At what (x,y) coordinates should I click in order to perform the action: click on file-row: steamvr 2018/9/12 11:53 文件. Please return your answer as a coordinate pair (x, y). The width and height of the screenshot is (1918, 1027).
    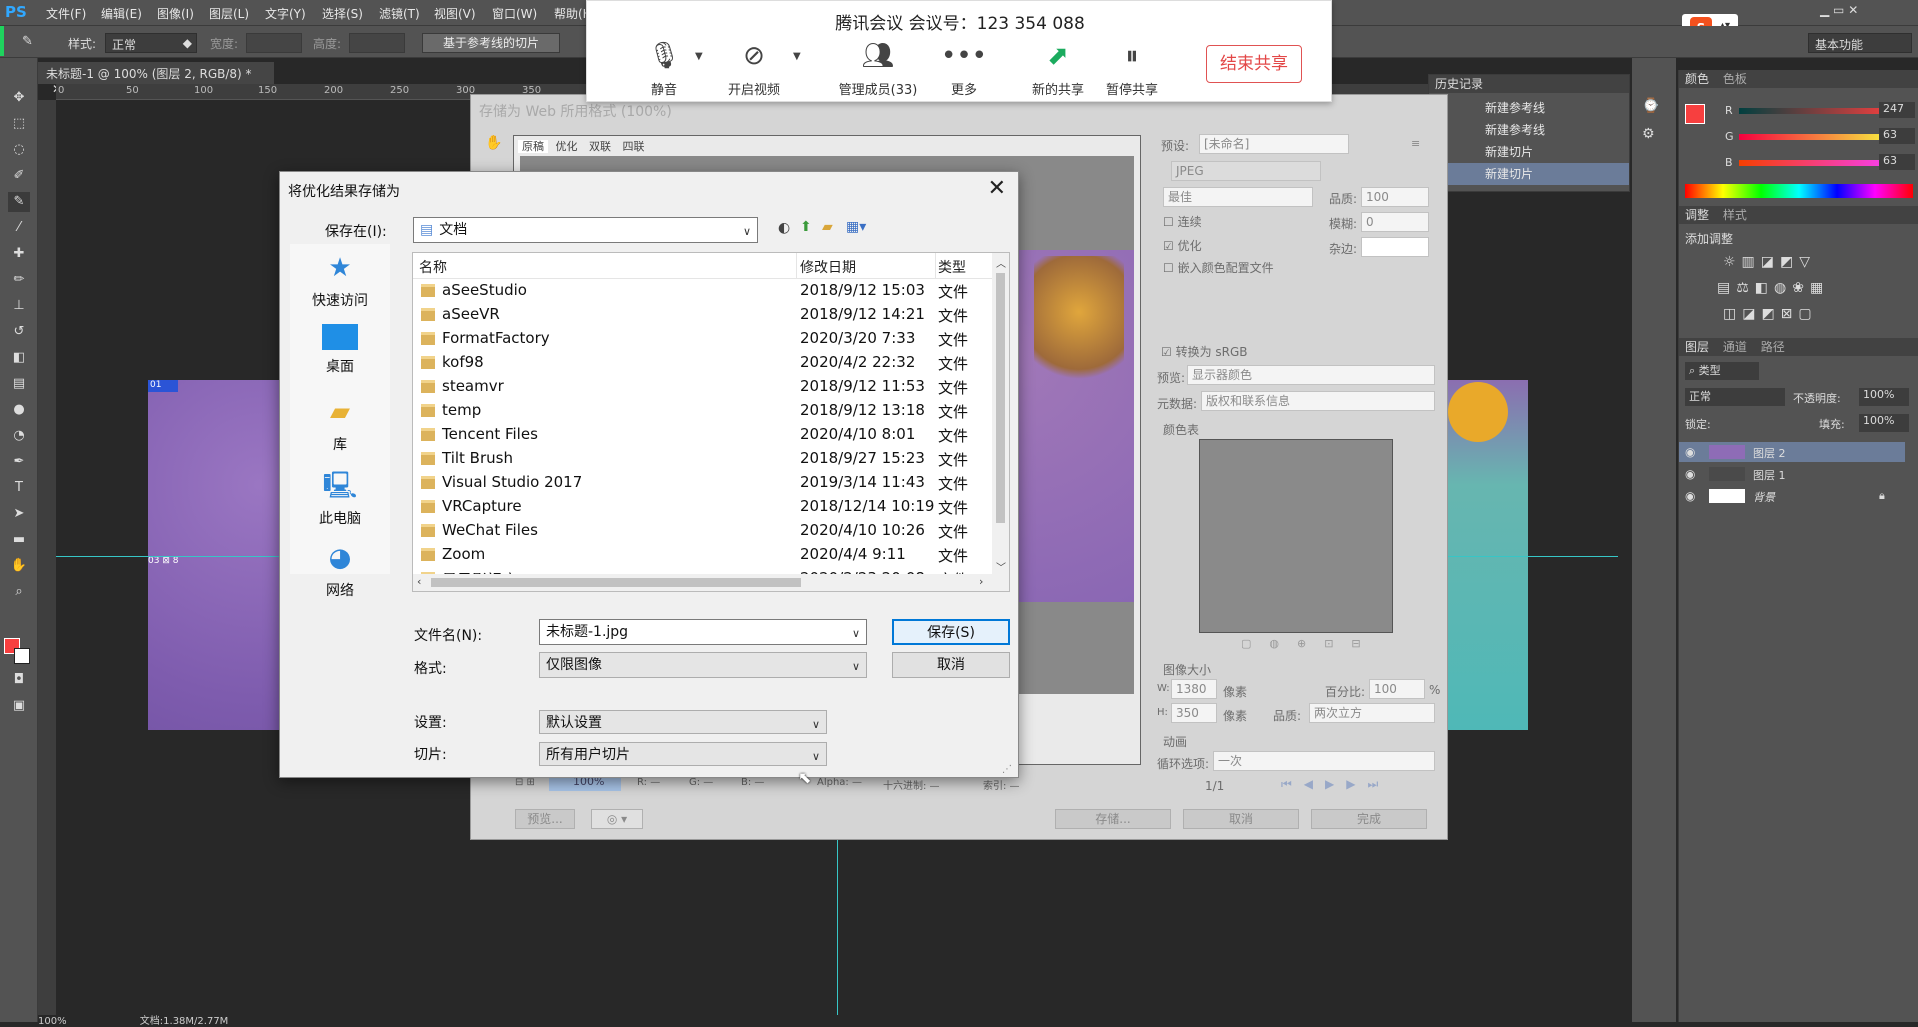
    Looking at the image, I should click on (703, 387).